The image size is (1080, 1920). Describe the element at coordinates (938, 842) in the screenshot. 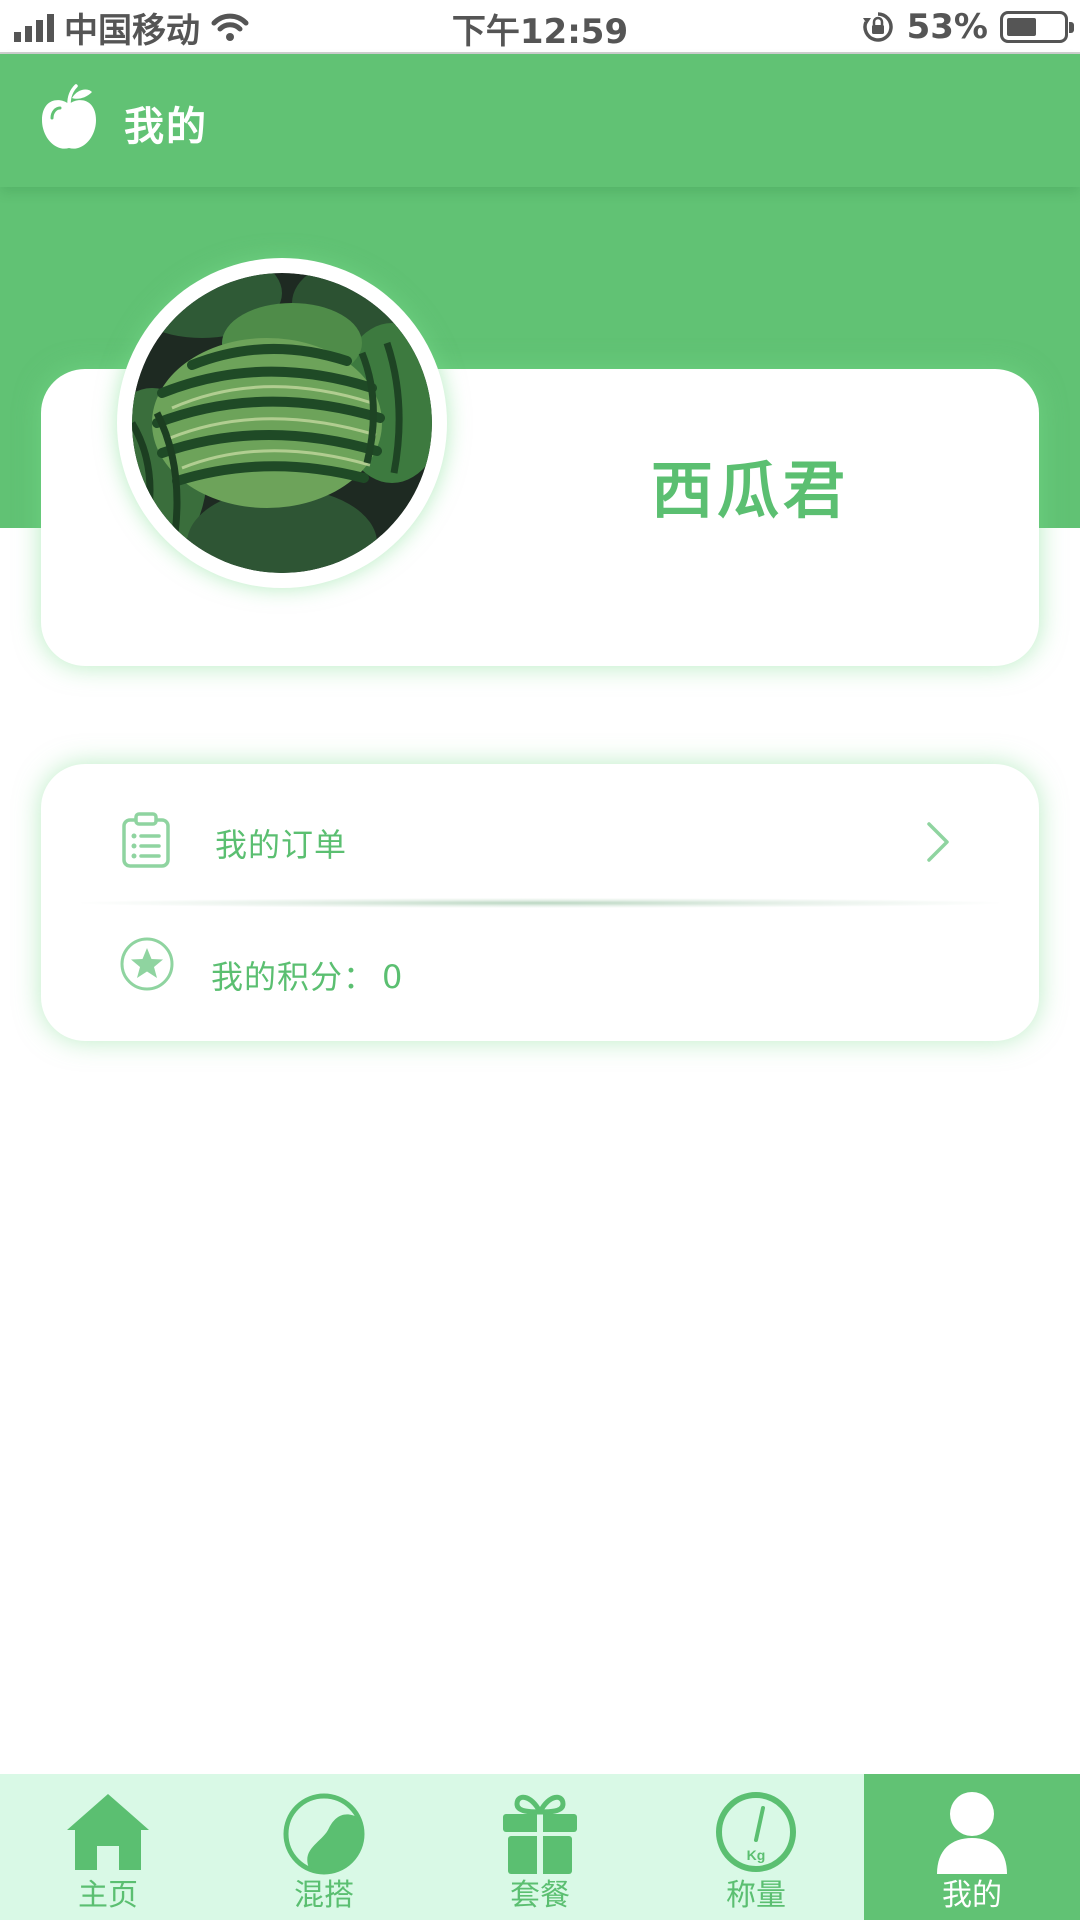

I see `chevron-right-icon` at that location.